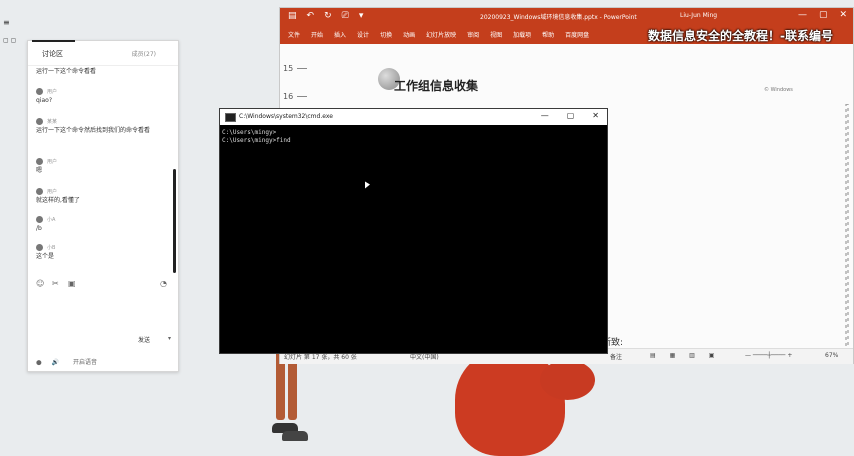 The height and width of the screenshot is (456, 854). I want to click on discussion-tabs: 讨论区 成员(27), so click(103, 53).